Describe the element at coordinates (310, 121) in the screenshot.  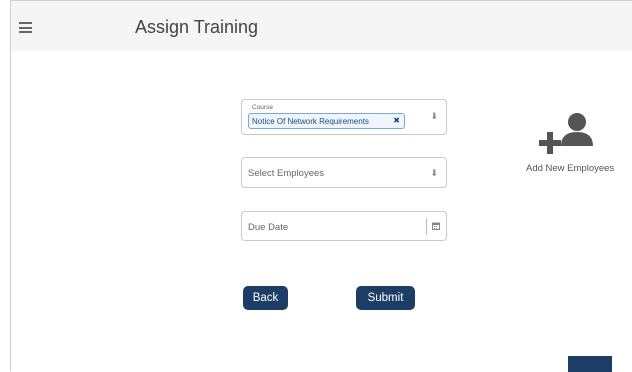
I see `course-chip-label: Notice Of Network Requirements` at that location.